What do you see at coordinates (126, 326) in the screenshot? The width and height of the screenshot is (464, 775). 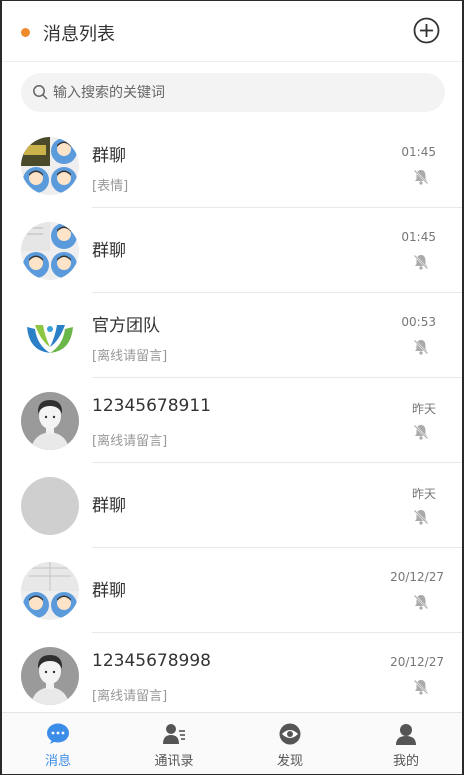 I see `conversation-name: 官方团队` at bounding box center [126, 326].